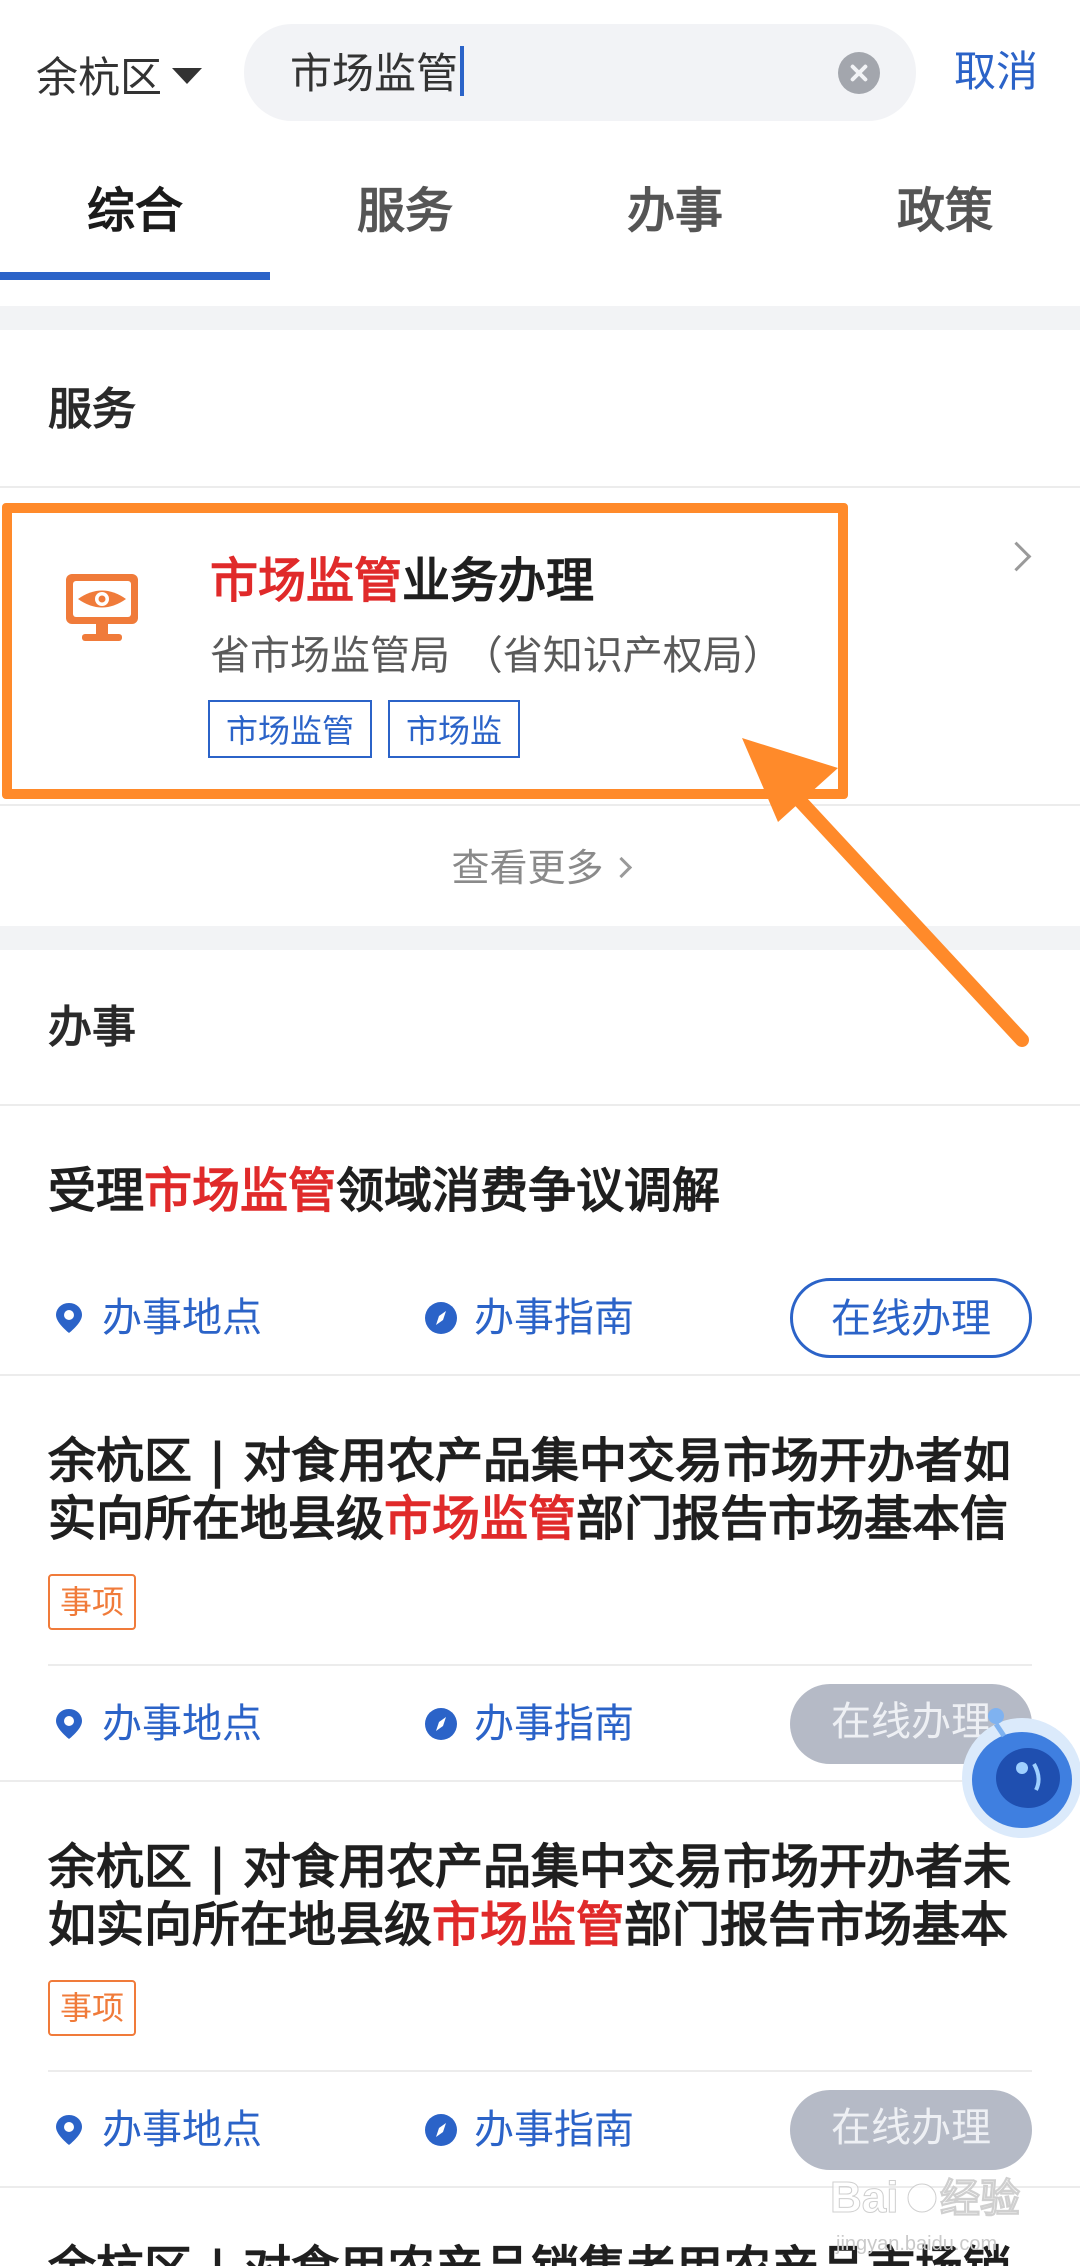 The height and width of the screenshot is (2266, 1080). I want to click on tab-comprehensive: 综合, so click(135, 211).